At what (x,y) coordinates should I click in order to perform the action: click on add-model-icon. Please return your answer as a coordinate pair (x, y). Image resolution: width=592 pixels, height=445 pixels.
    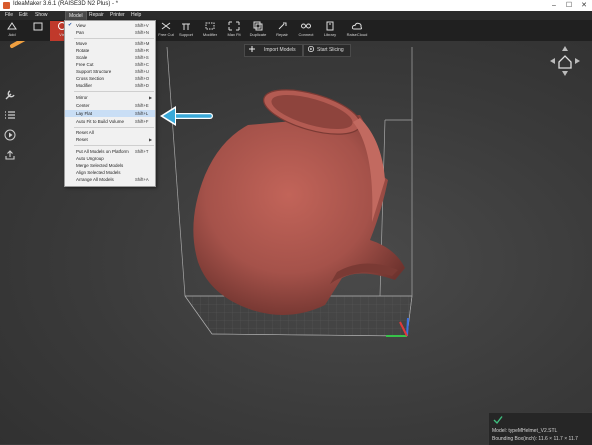
    Looking at the image, I should click on (12, 26).